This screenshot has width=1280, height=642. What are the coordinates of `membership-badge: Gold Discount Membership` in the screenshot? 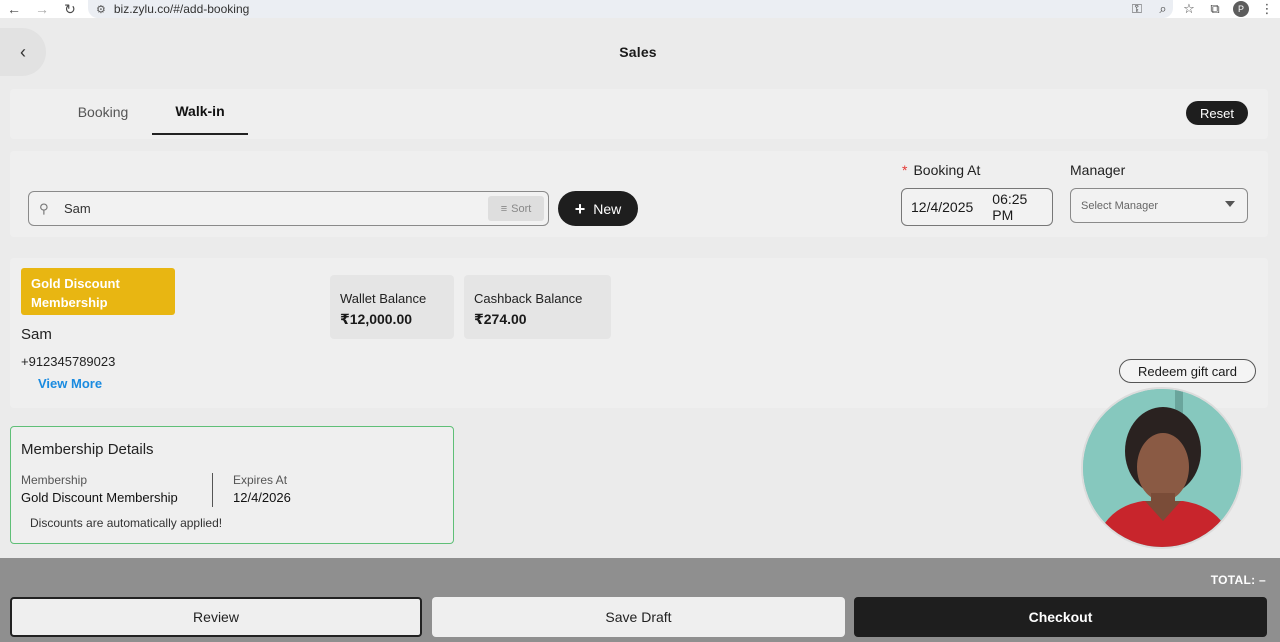 It's located at (98, 291).